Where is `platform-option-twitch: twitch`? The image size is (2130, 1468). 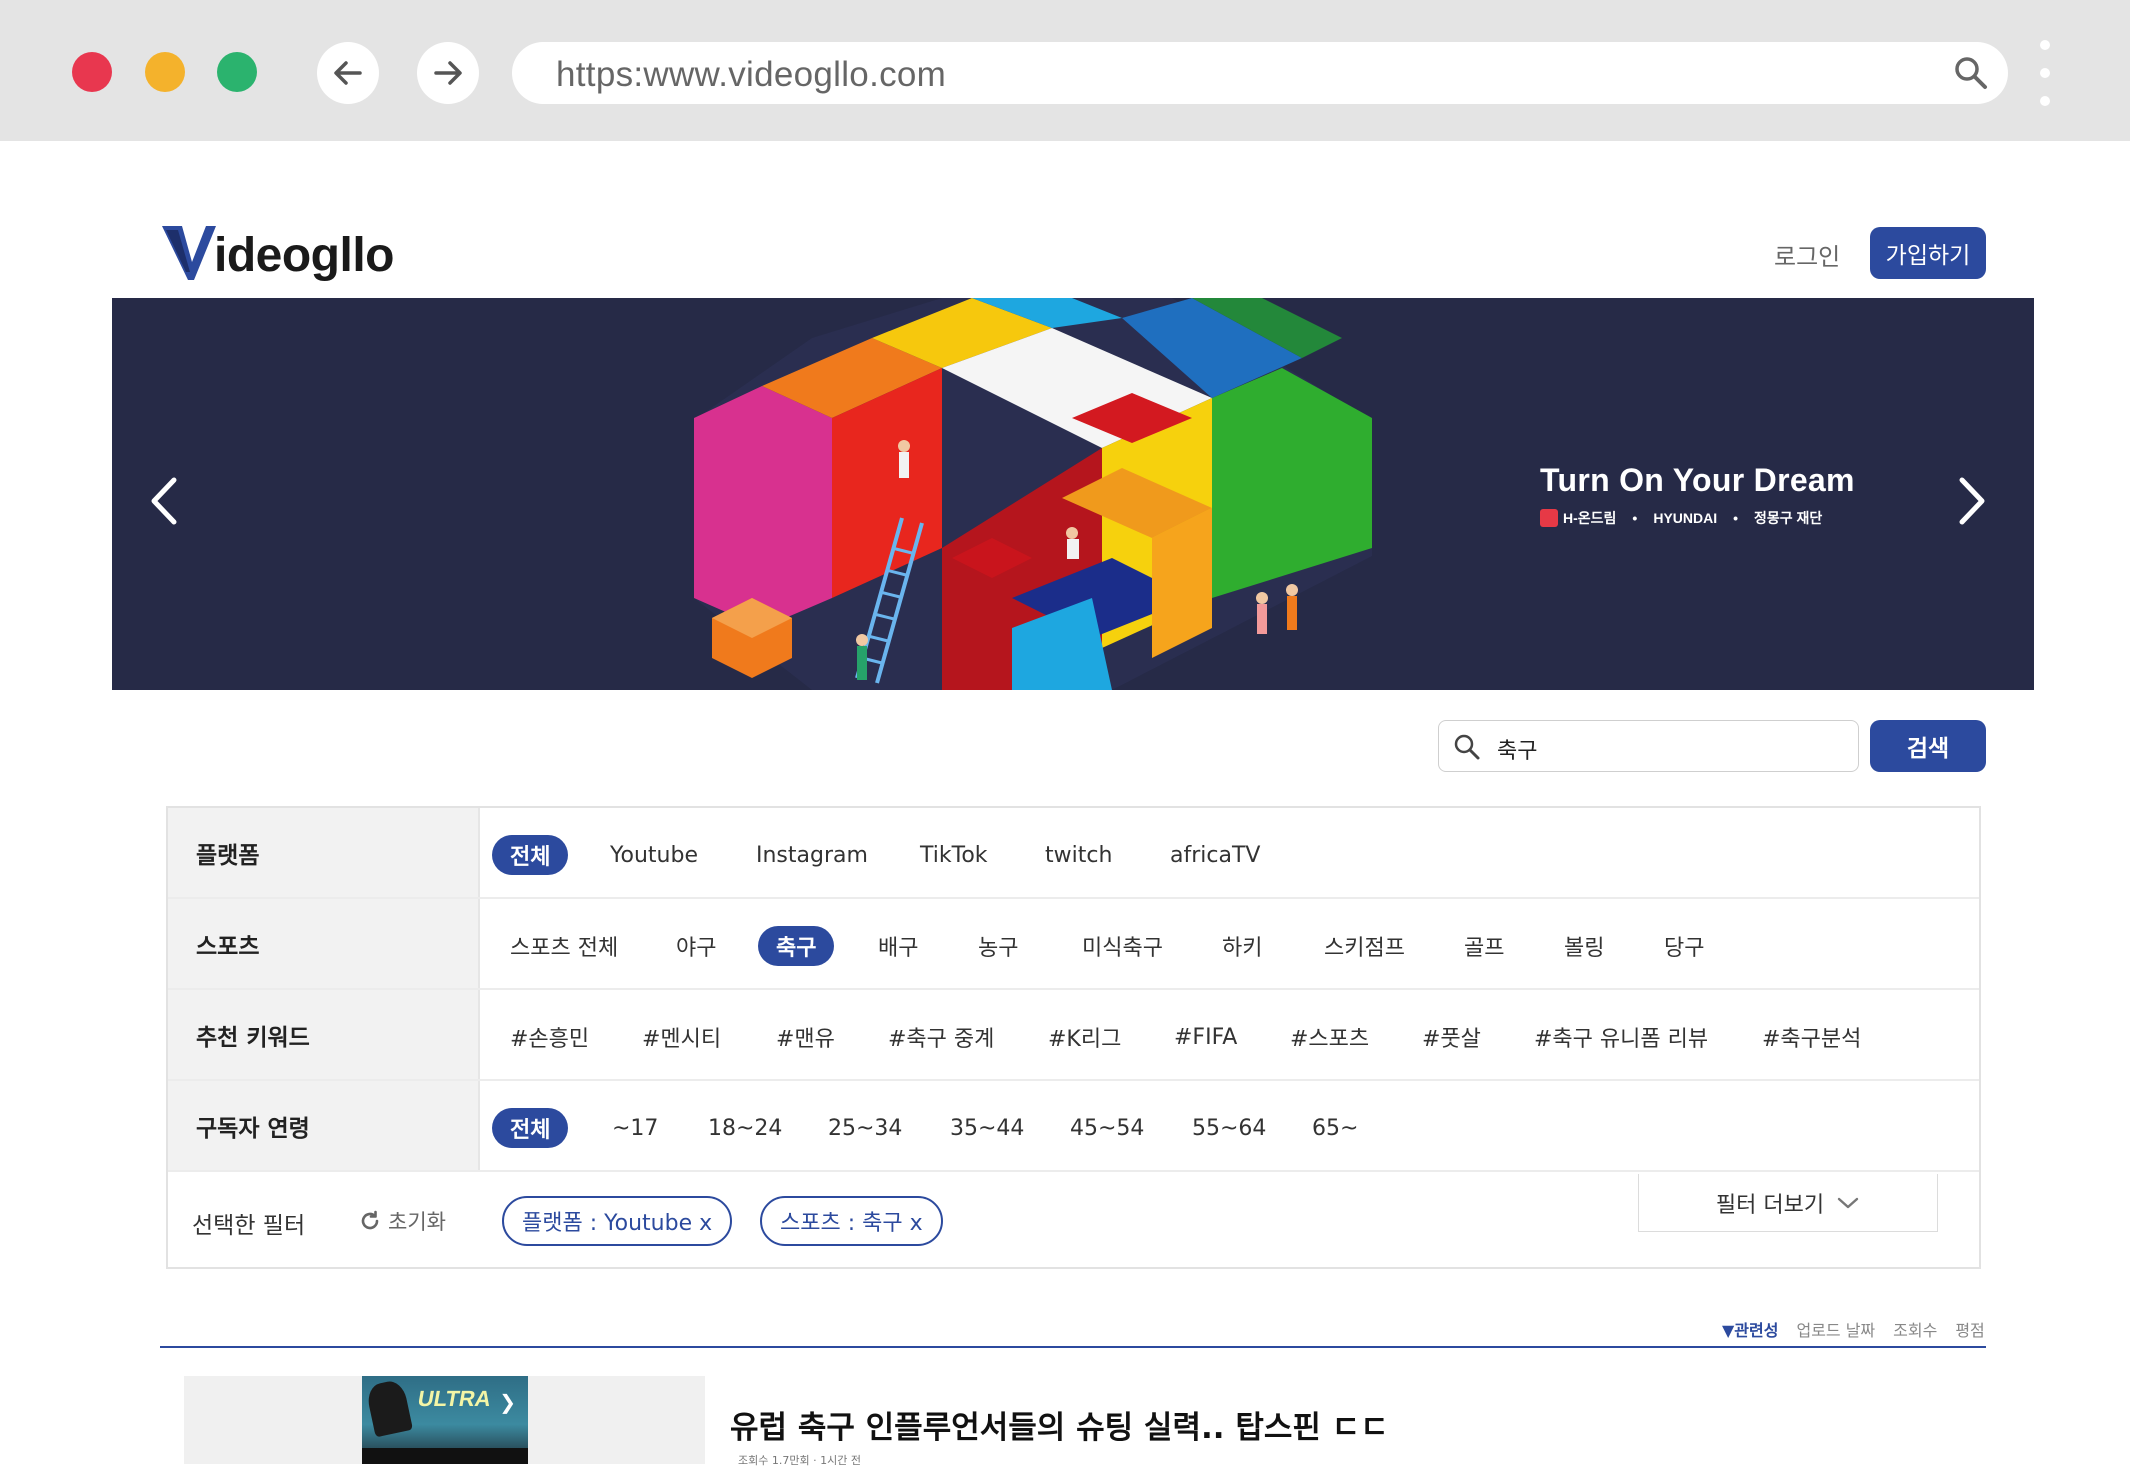 platform-option-twitch: twitch is located at coordinates (1078, 855).